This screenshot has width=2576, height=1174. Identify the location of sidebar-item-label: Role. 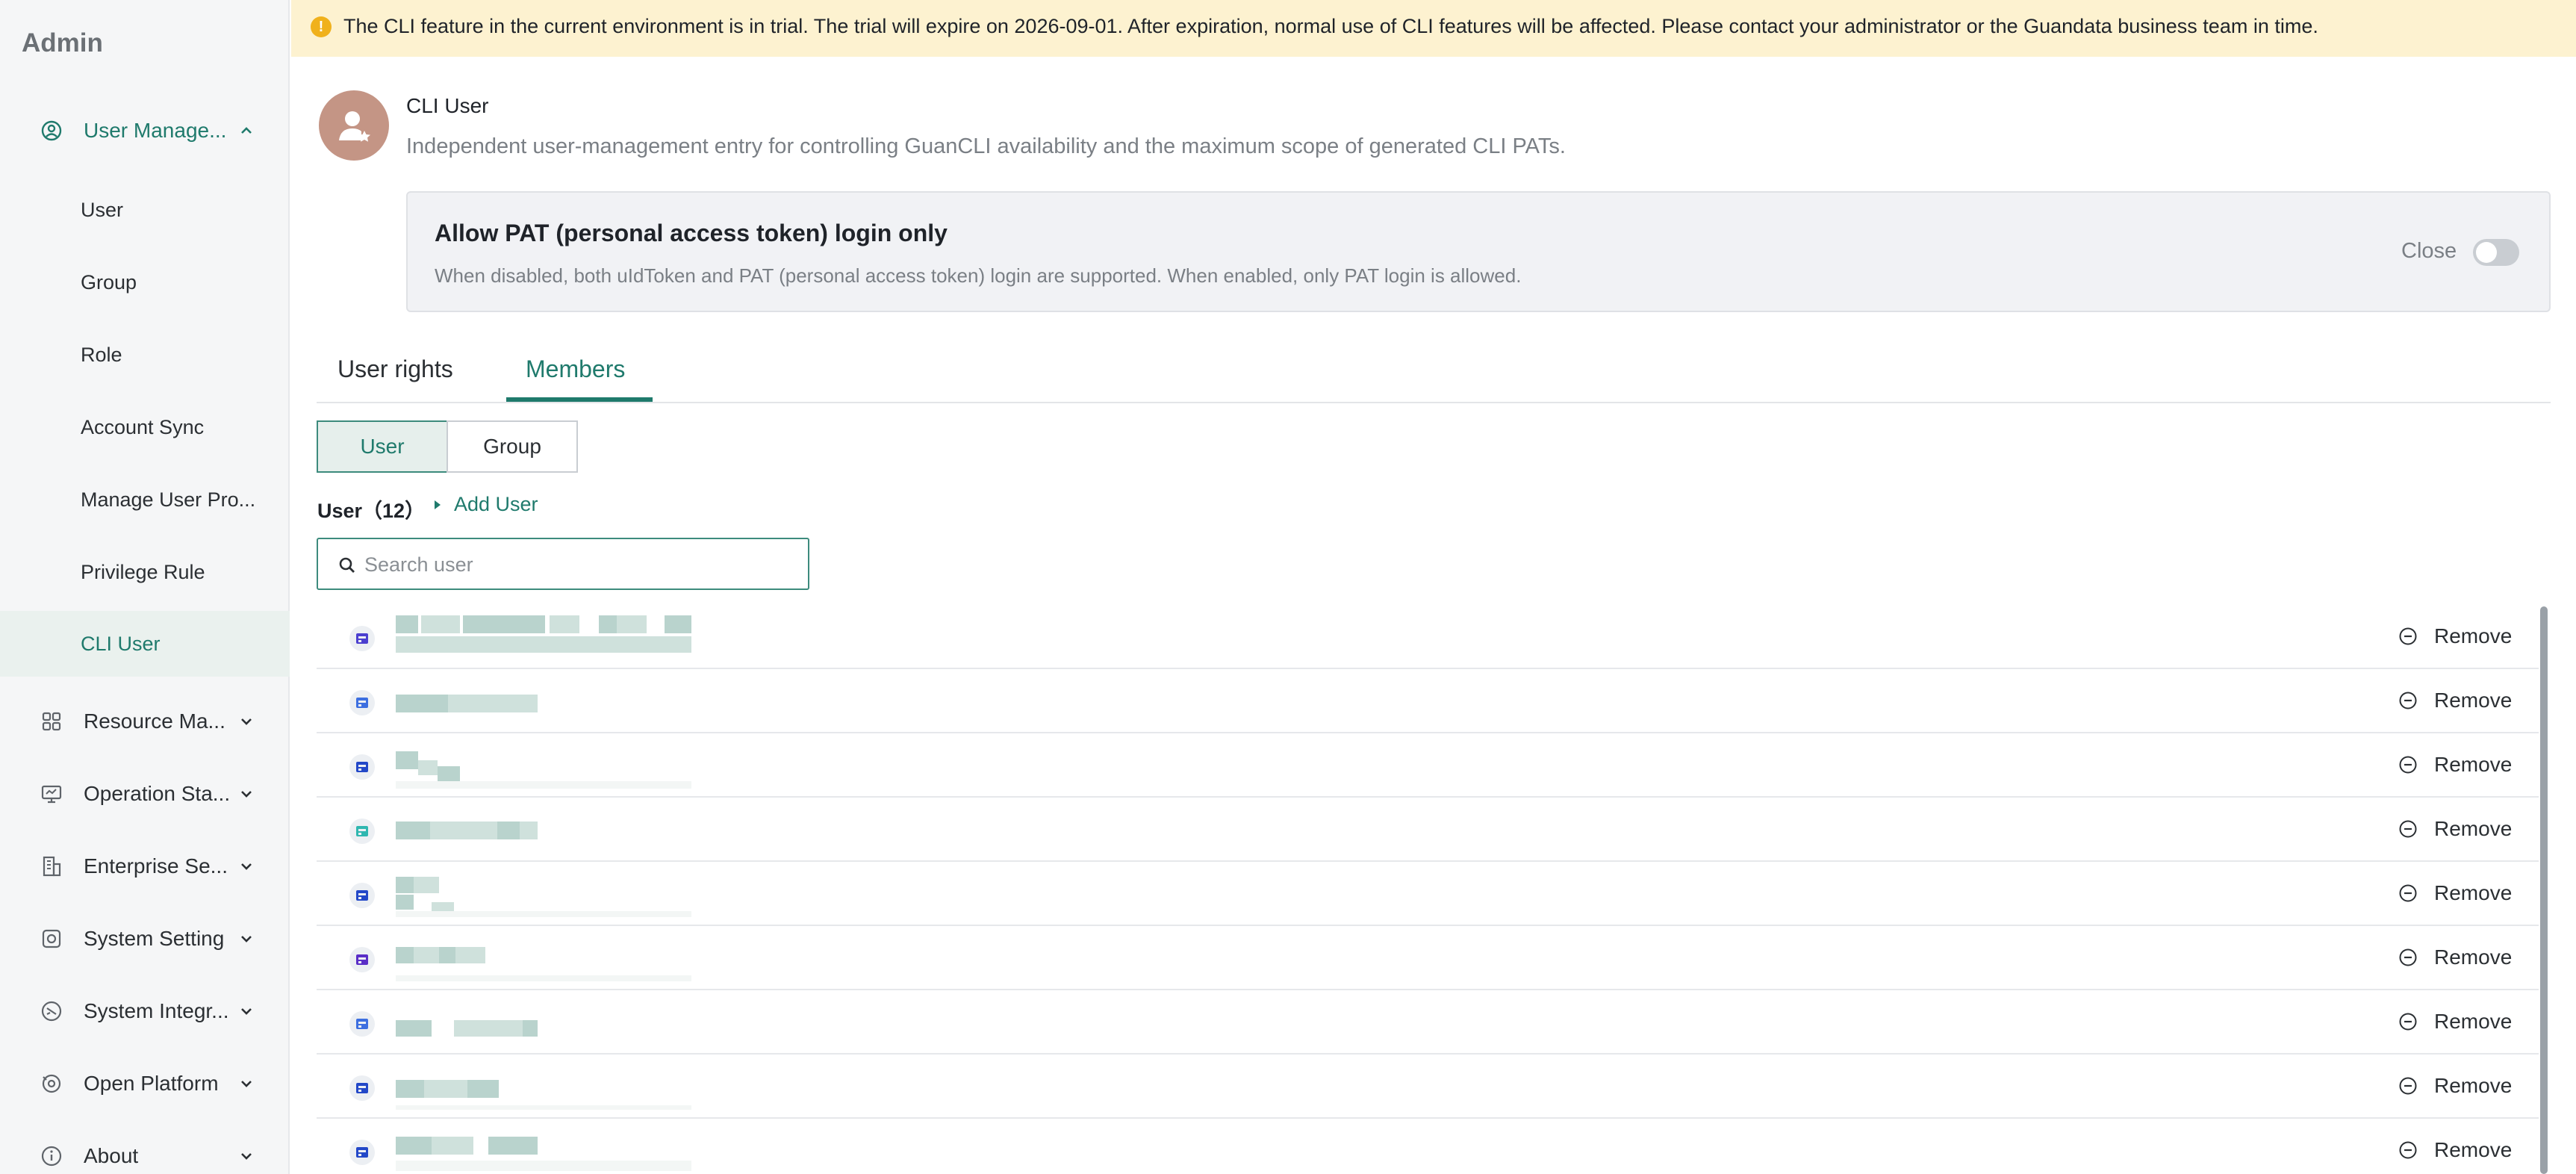
(101, 354).